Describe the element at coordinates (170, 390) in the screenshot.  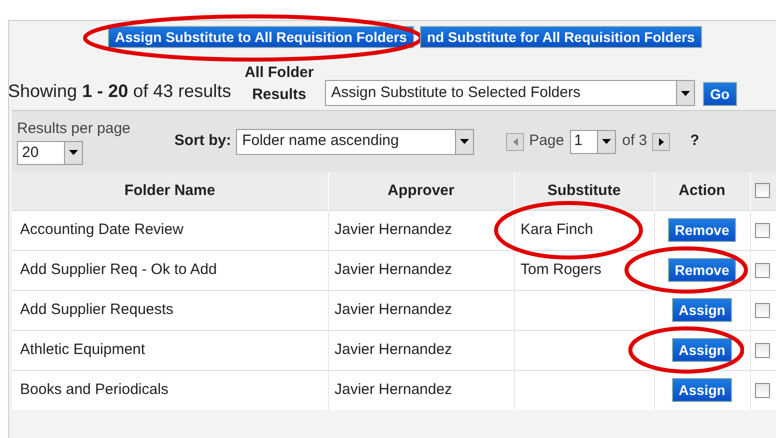
I see `table-cell: Books and Periodicals` at that location.